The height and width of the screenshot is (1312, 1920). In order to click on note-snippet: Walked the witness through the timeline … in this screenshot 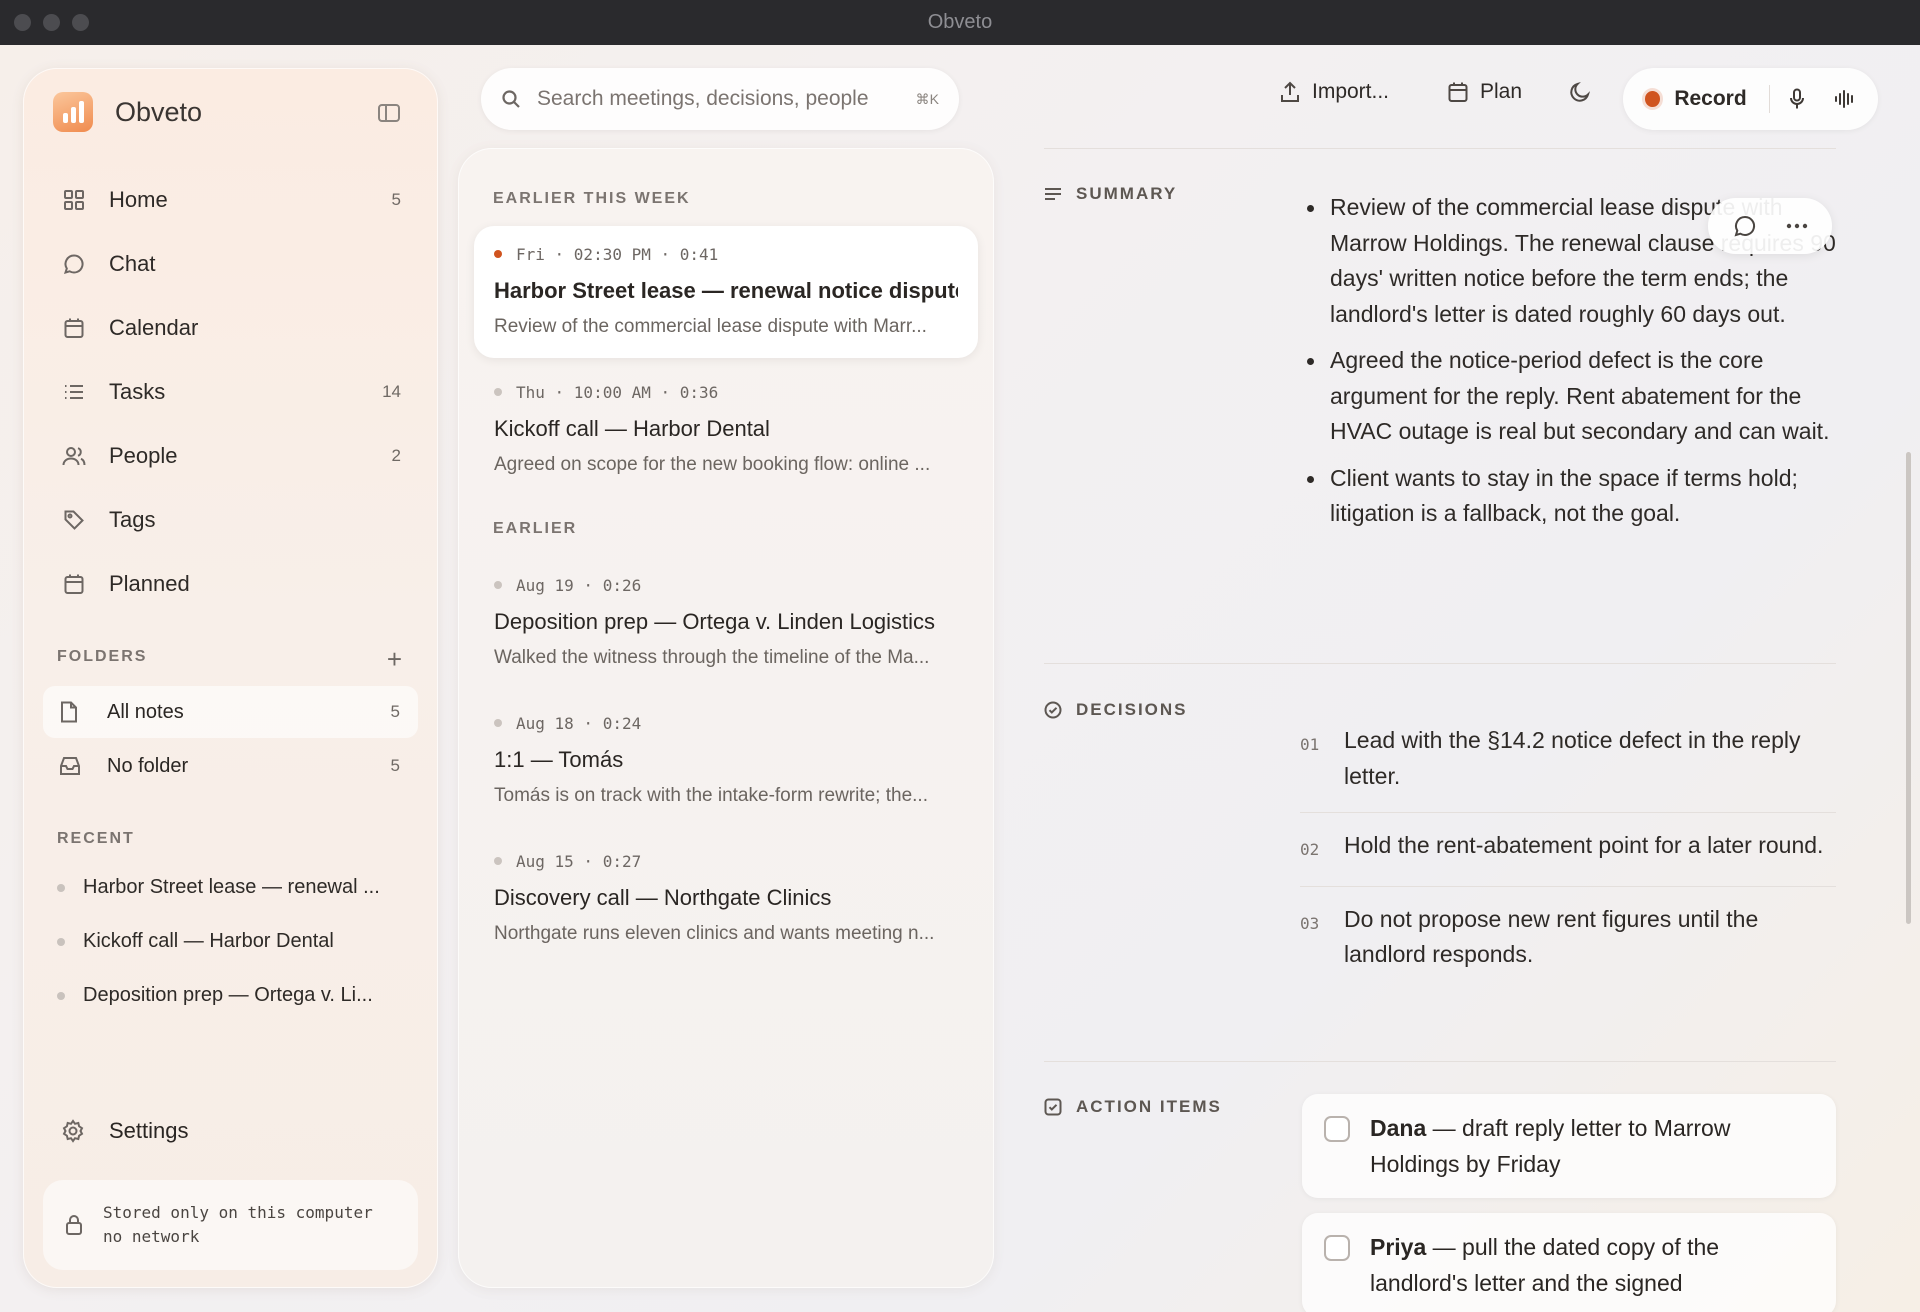, I will do `click(712, 657)`.